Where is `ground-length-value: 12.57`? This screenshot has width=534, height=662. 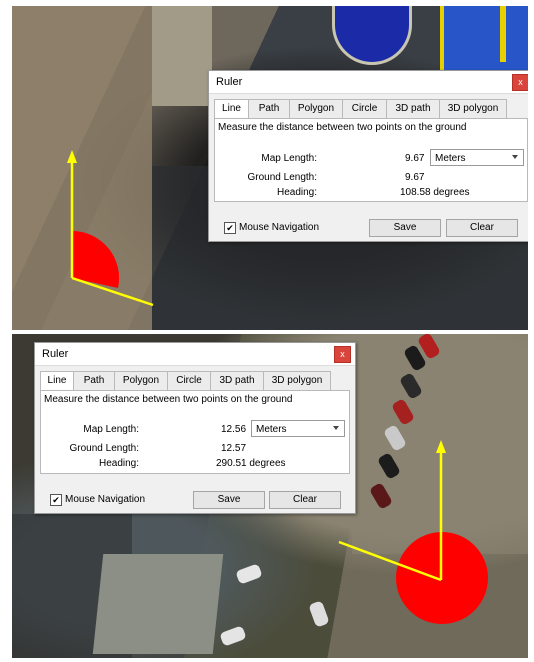
ground-length-value: 12.57 is located at coordinates (234, 448).